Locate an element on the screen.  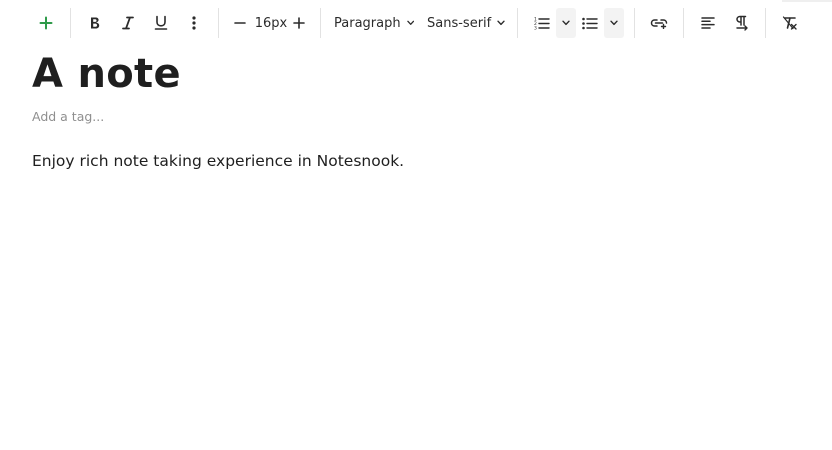
clear-formatting-icon is located at coordinates (789, 23).